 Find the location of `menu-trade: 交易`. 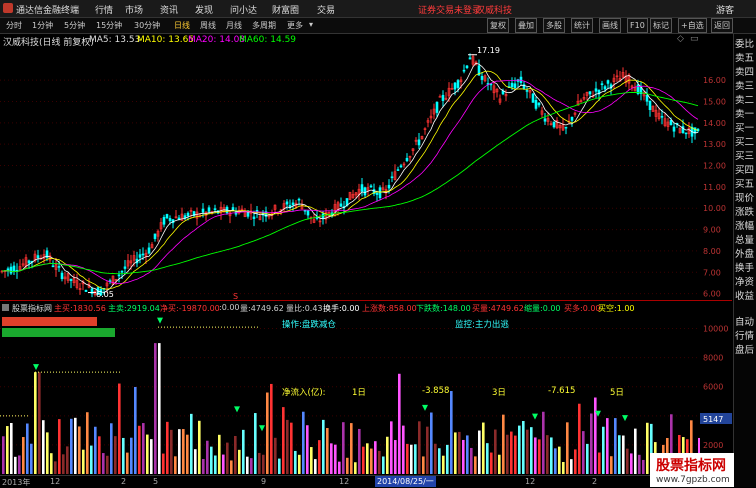

menu-trade: 交易 is located at coordinates (326, 9).